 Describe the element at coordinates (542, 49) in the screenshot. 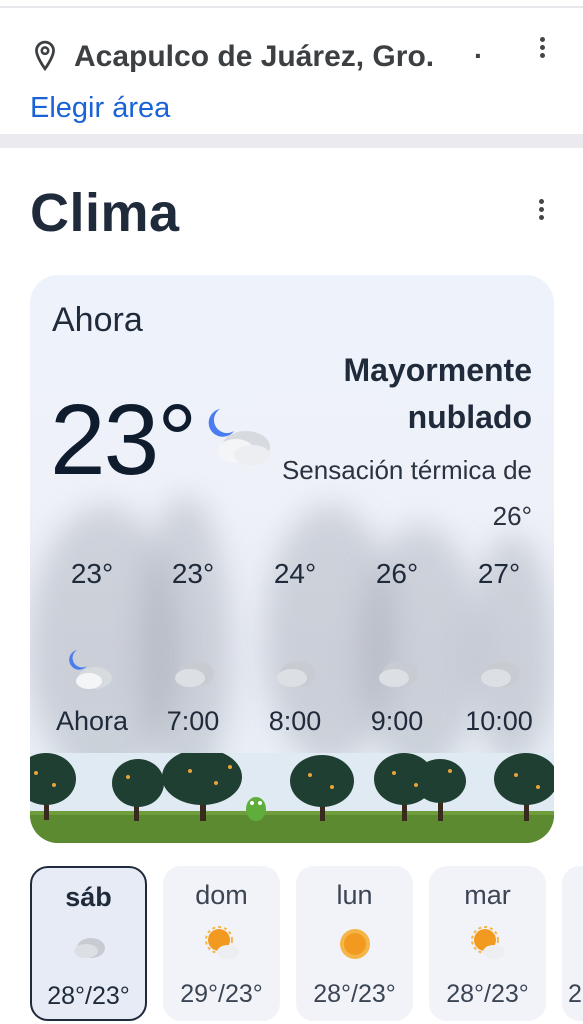

I see `location-more-menu-icon` at that location.